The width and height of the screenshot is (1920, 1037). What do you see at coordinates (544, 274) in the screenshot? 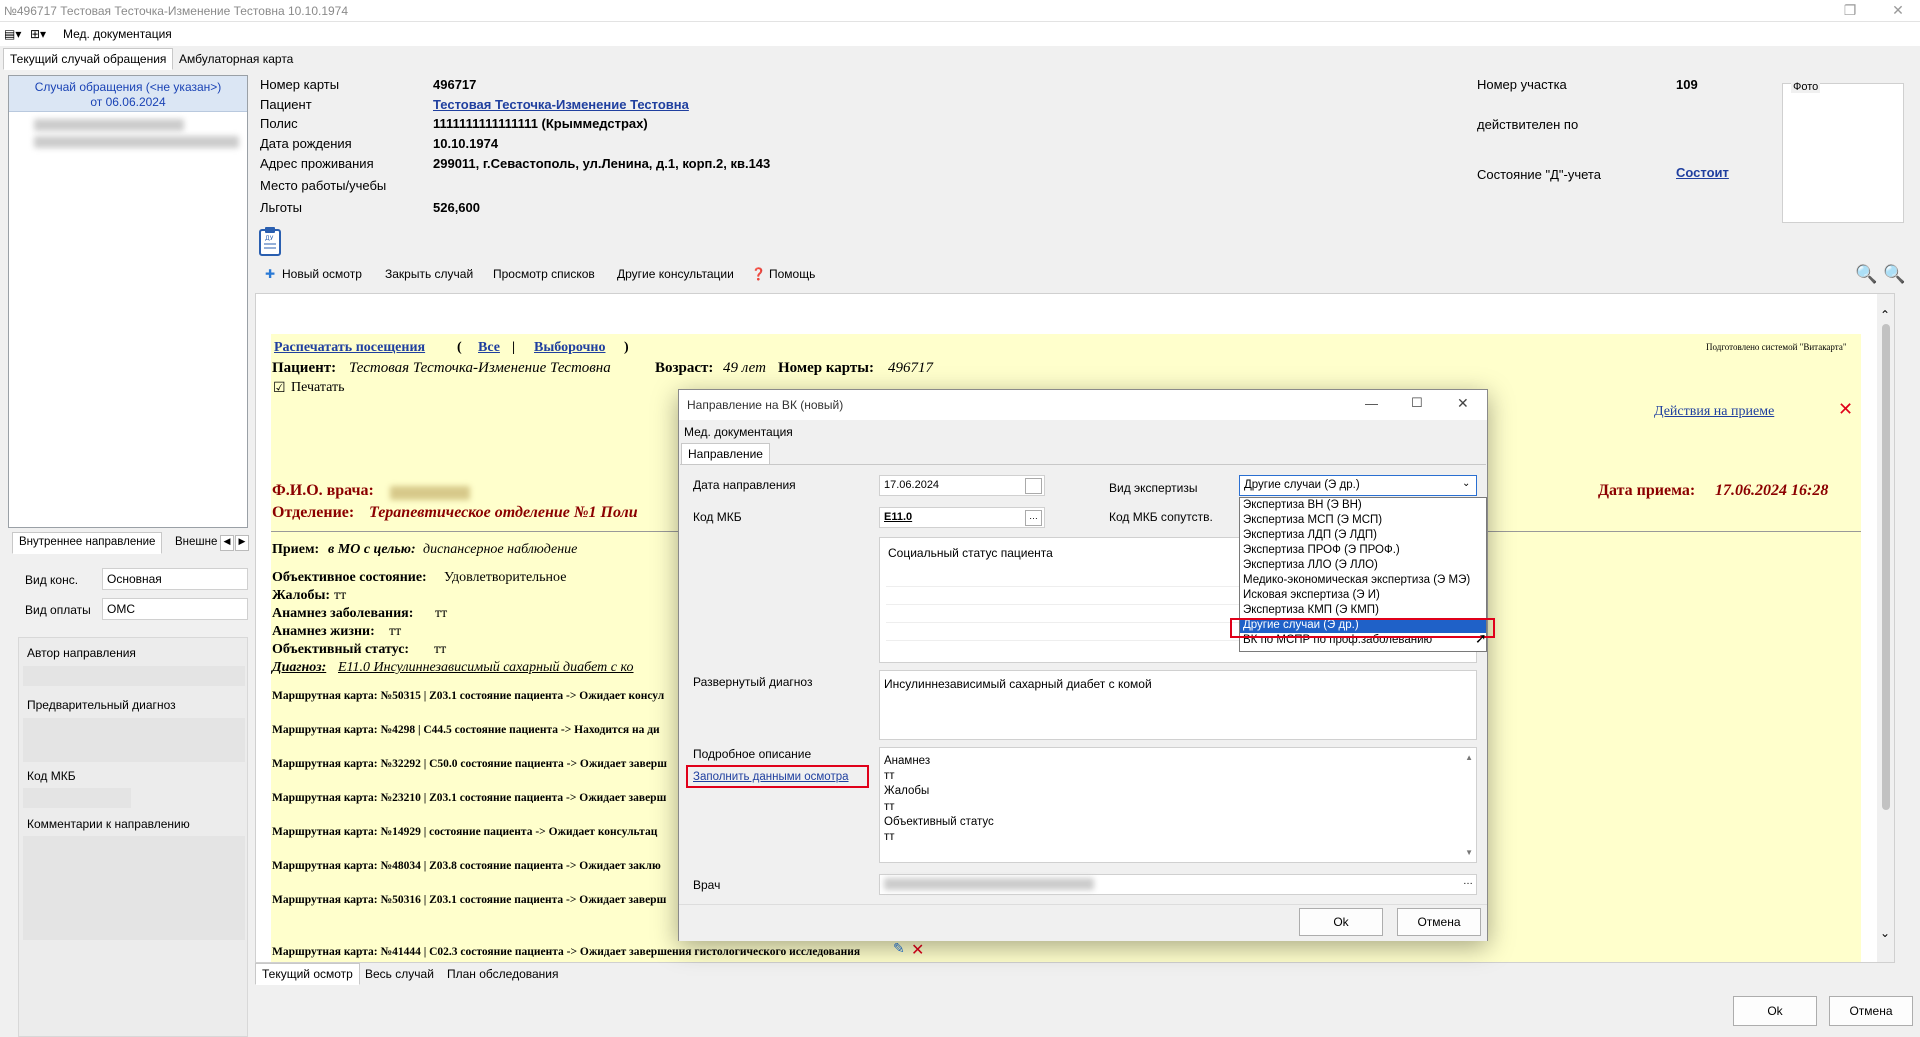
I see `view-lists-button: Просмотр списков` at bounding box center [544, 274].